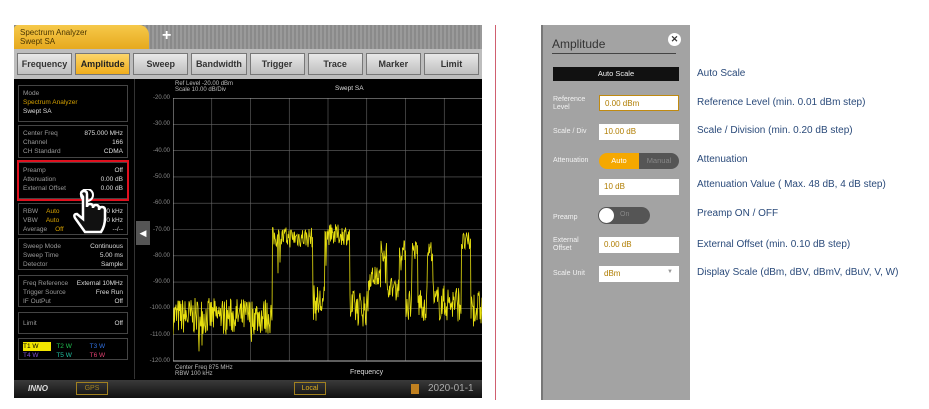 Image resolution: width=929 pixels, height=409 pixels. I want to click on sweep-label: Sweep Time, so click(41, 255).